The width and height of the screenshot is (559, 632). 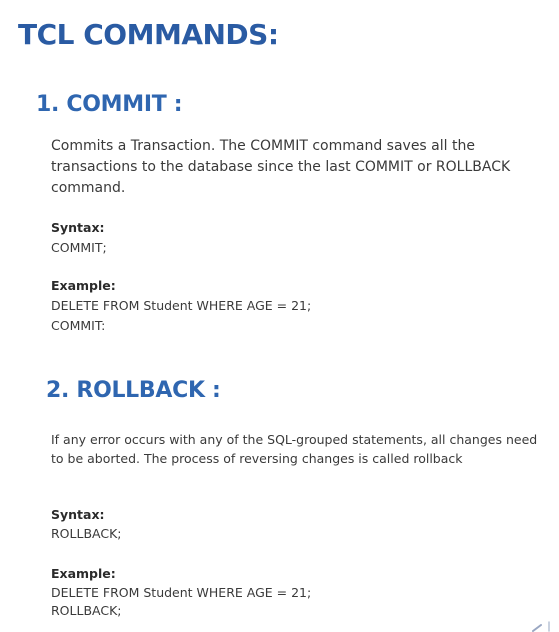 What do you see at coordinates (78, 325) in the screenshot?
I see `commit-example-line: COMMIT:` at bounding box center [78, 325].